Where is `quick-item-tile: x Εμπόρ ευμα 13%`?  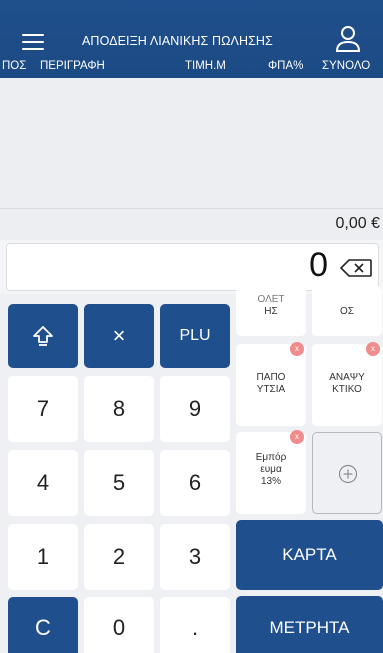
quick-item-tile: x Εμπόρ ευμα 13% is located at coordinates (271, 472).